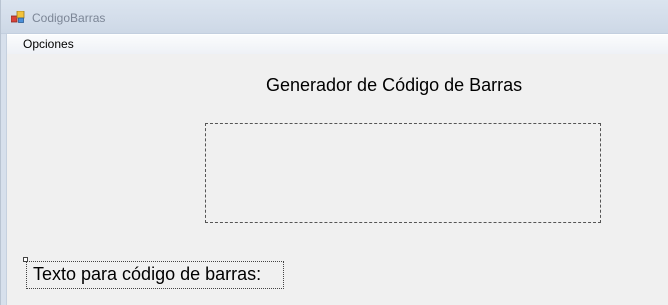 This screenshot has height=305, width=668. What do you see at coordinates (48, 44) in the screenshot?
I see `menu-item-opciones: Opciones` at bounding box center [48, 44].